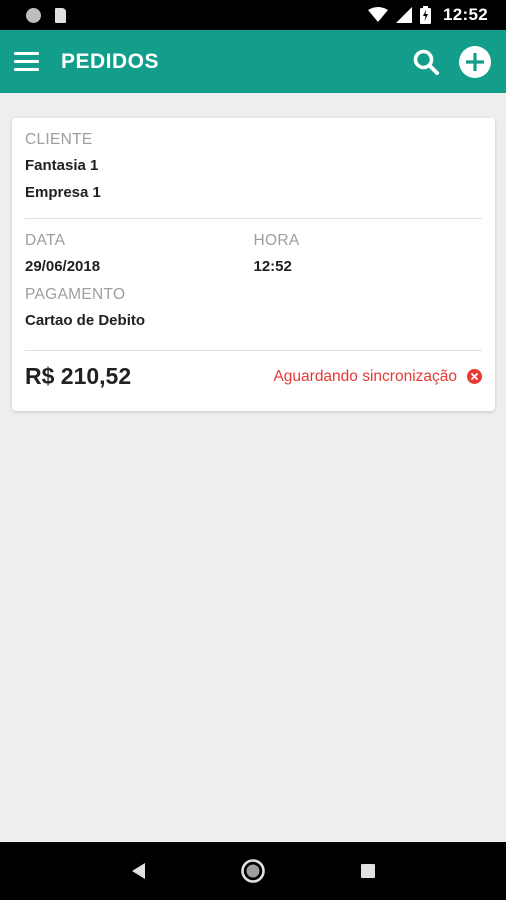  Describe the element at coordinates (45, 240) in the screenshot. I see `data-label: DATA` at that location.